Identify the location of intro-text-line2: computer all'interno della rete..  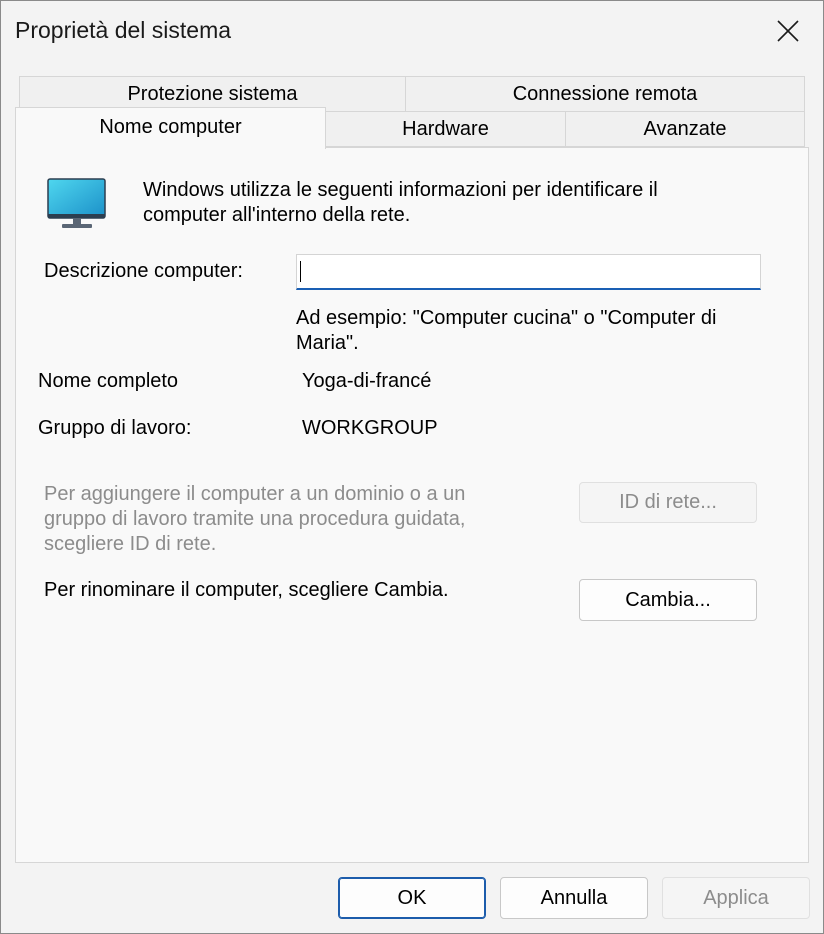
(277, 215).